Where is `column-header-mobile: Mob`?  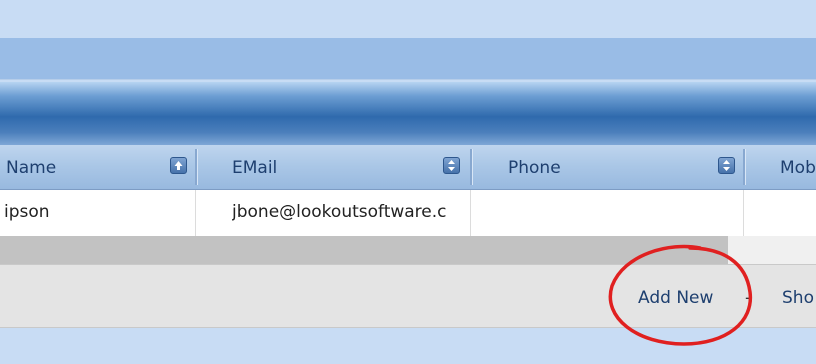
column-header-mobile: Mob is located at coordinates (781, 167).